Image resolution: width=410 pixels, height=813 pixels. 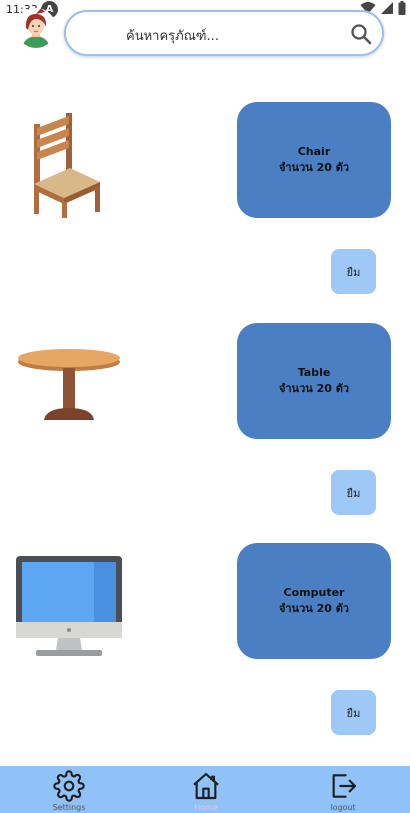 What do you see at coordinates (314, 381) in the screenshot?
I see `item-card-table: Table จำนวน 20 ตัว` at bounding box center [314, 381].